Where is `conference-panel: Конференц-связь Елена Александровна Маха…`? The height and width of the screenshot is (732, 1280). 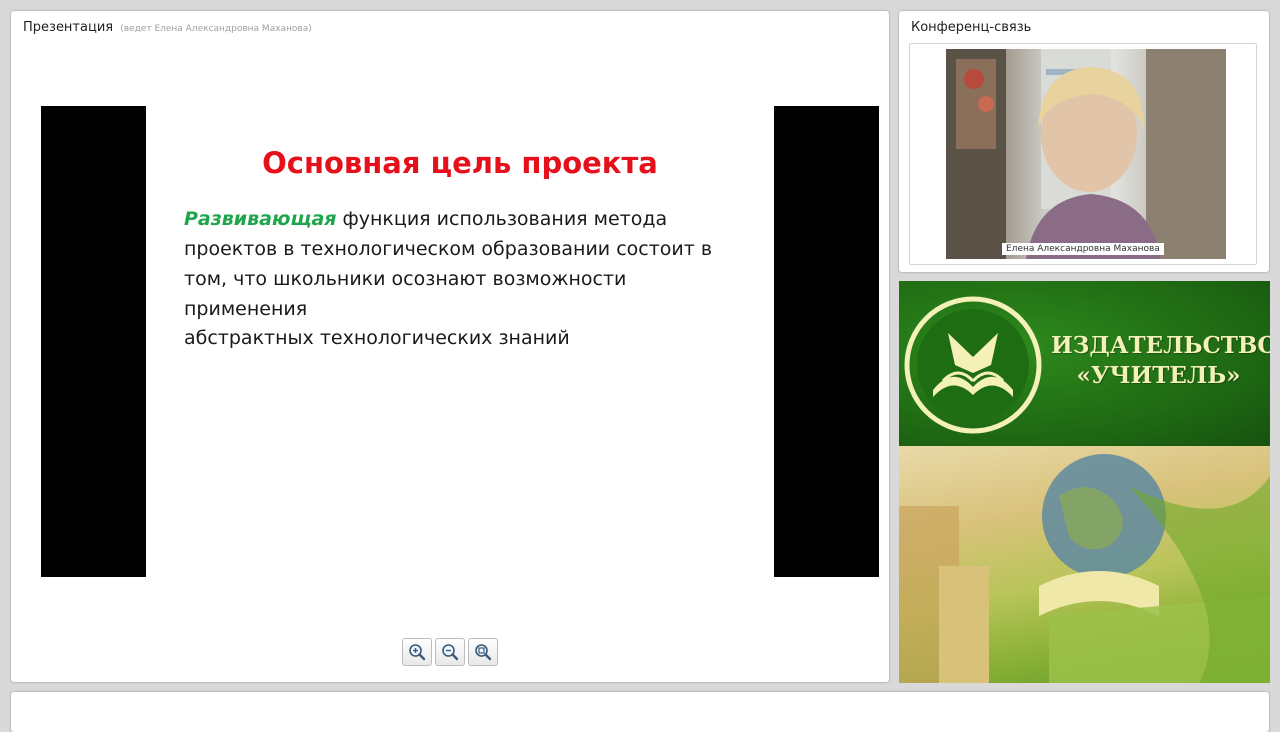 conference-panel: Конференц-связь Елена Александровна Маха… is located at coordinates (1084, 141).